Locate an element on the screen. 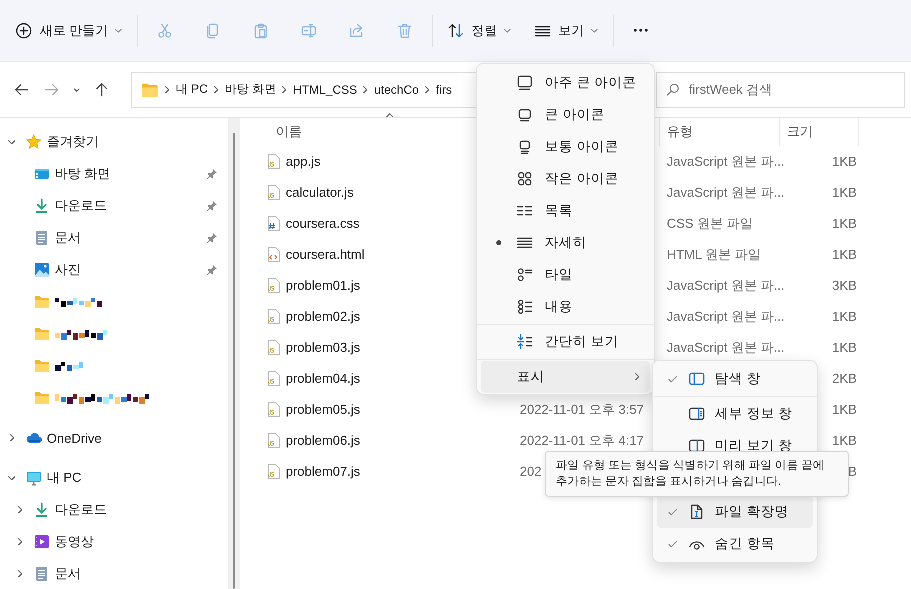 The height and width of the screenshot is (589, 911). picture-icon is located at coordinates (42, 270).